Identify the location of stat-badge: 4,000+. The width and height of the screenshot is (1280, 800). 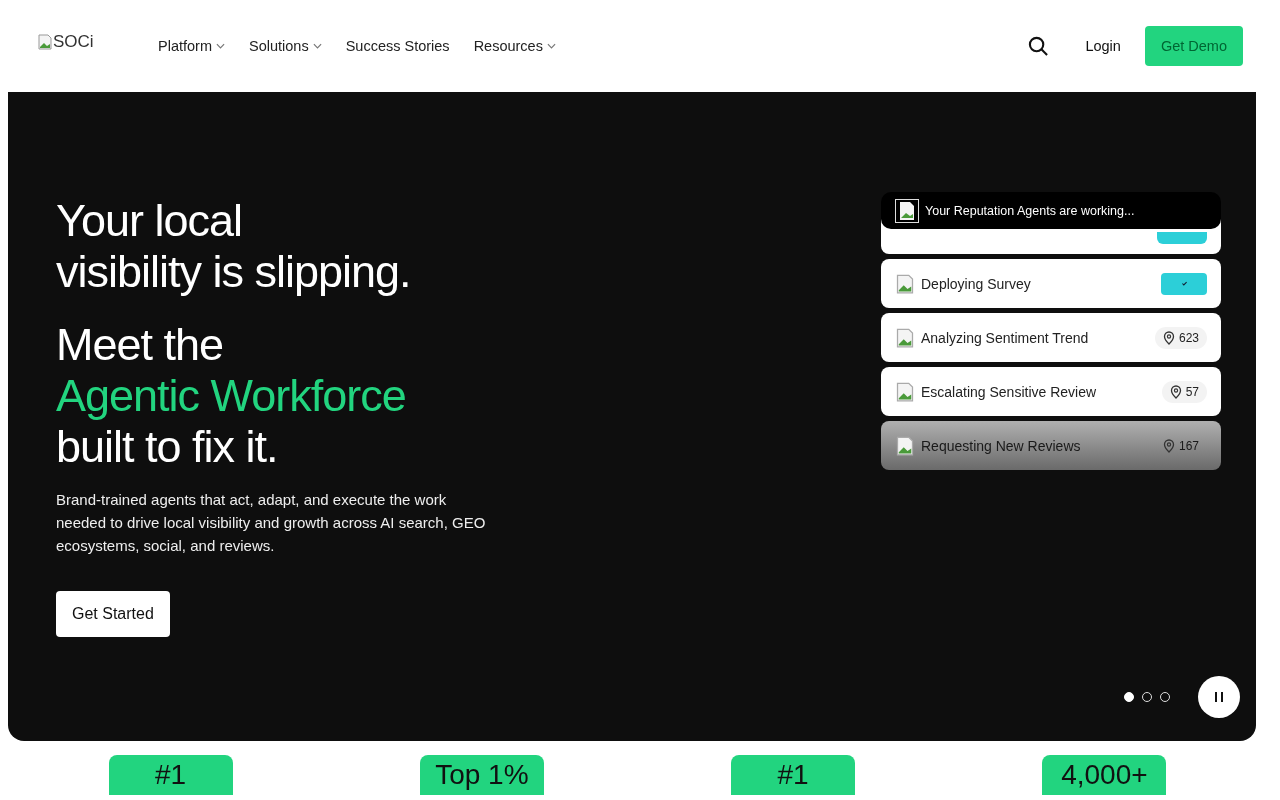
(1104, 775).